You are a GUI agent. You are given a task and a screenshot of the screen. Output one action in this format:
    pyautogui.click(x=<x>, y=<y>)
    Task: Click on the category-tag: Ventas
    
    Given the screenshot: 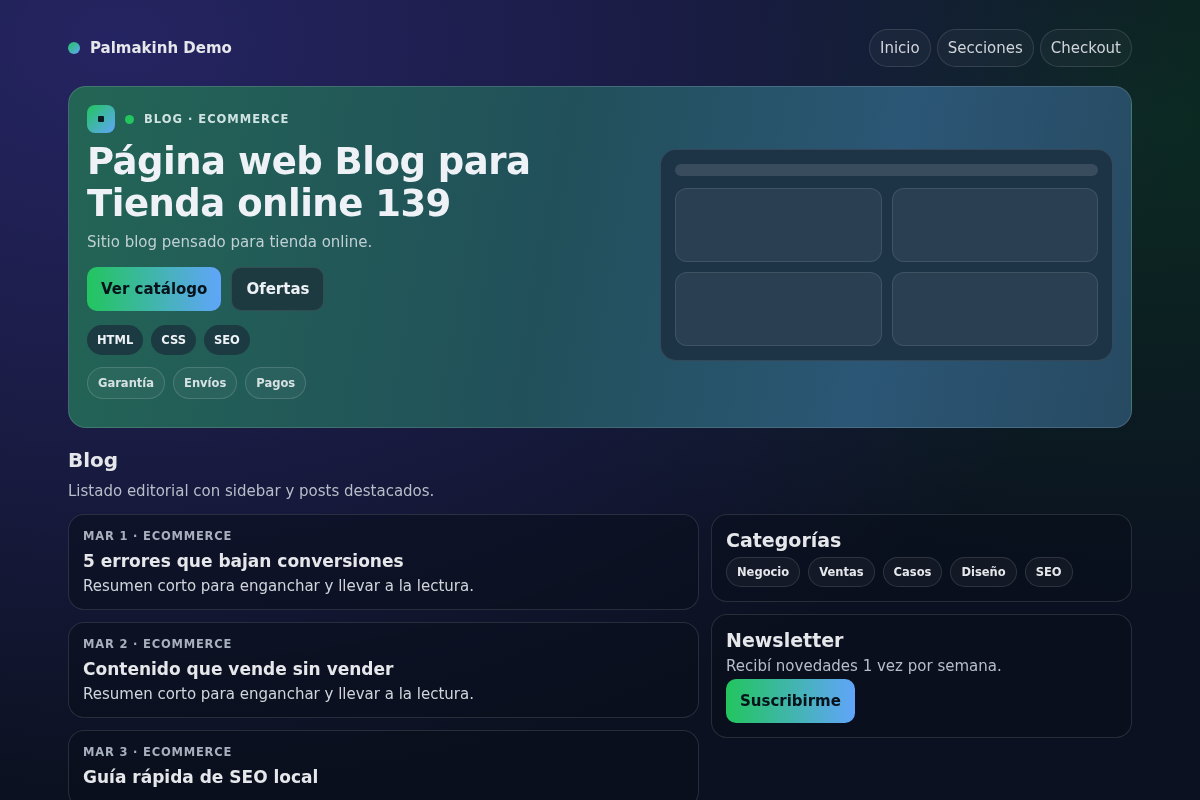 What is the action you would take?
    pyautogui.click(x=841, y=572)
    